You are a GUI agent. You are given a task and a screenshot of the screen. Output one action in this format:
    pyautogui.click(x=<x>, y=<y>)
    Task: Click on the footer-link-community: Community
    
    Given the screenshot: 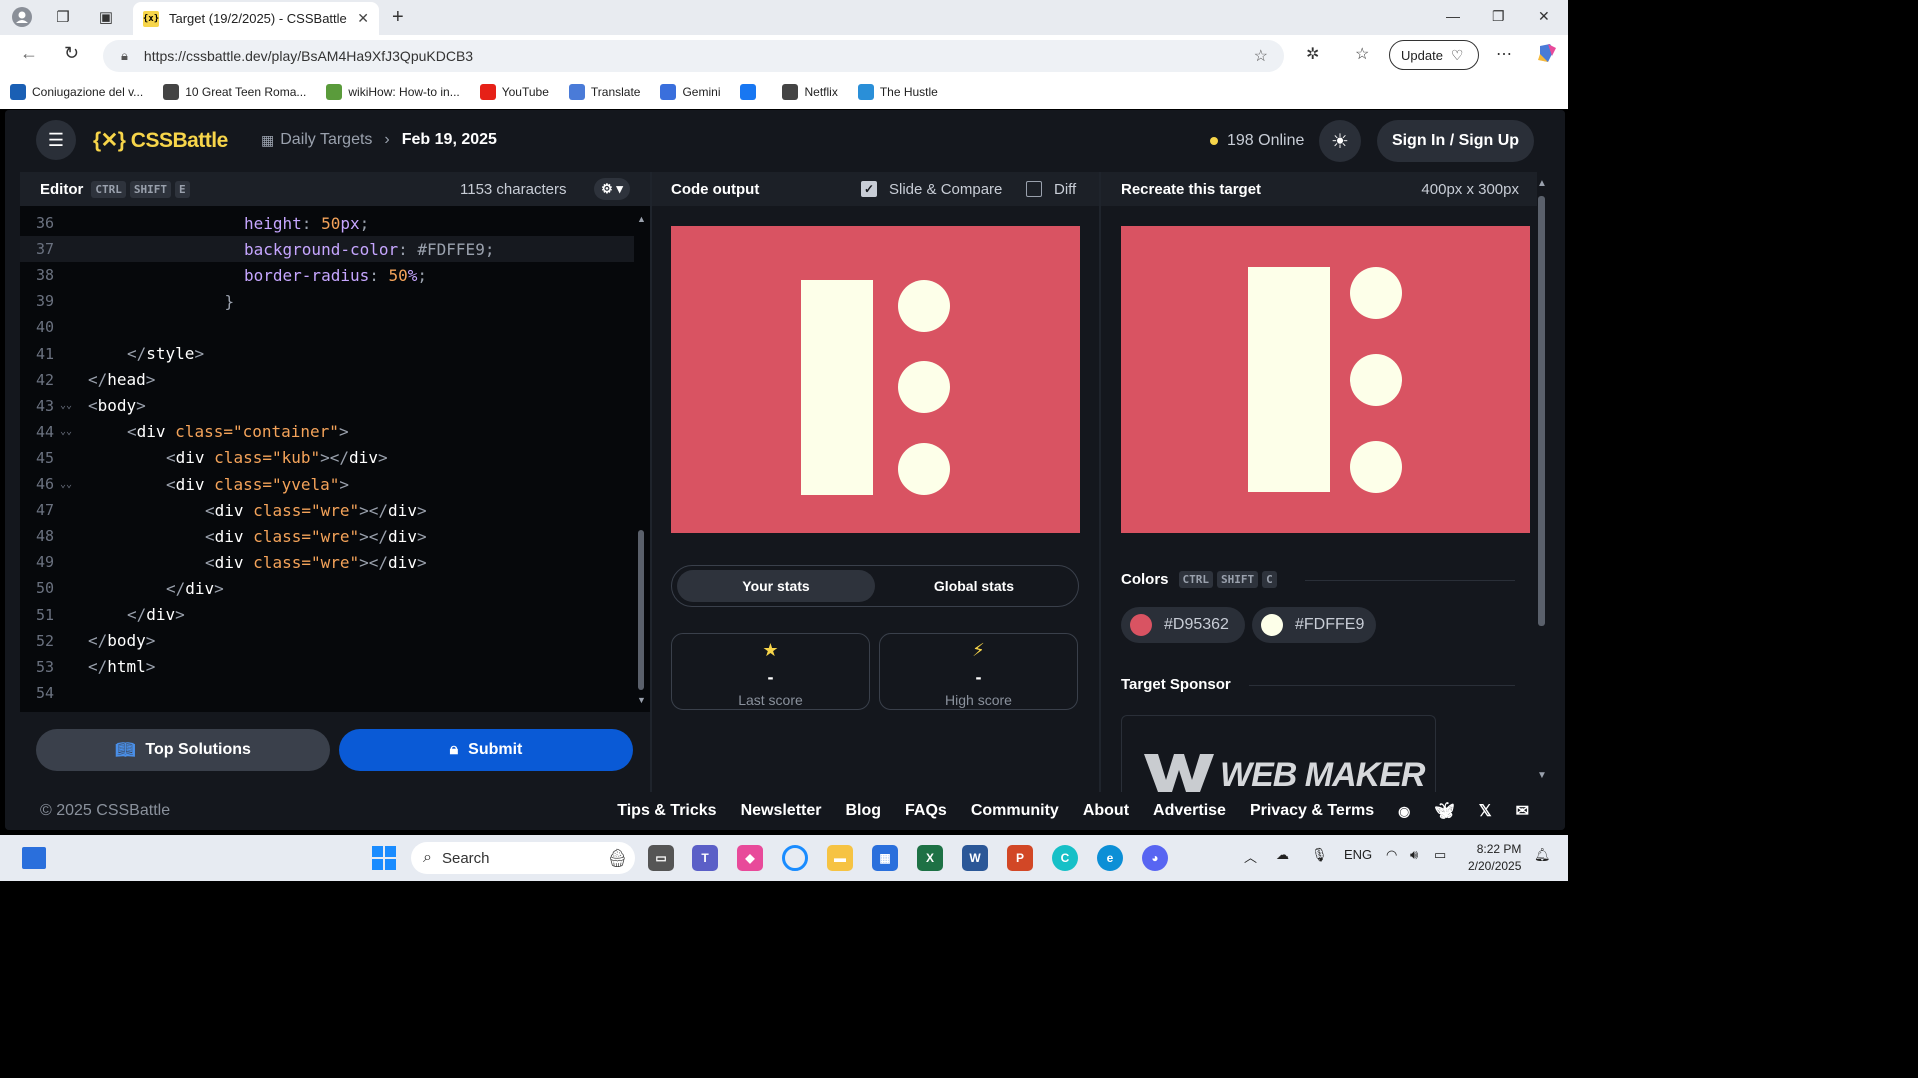 What is the action you would take?
    pyautogui.click(x=1015, y=811)
    